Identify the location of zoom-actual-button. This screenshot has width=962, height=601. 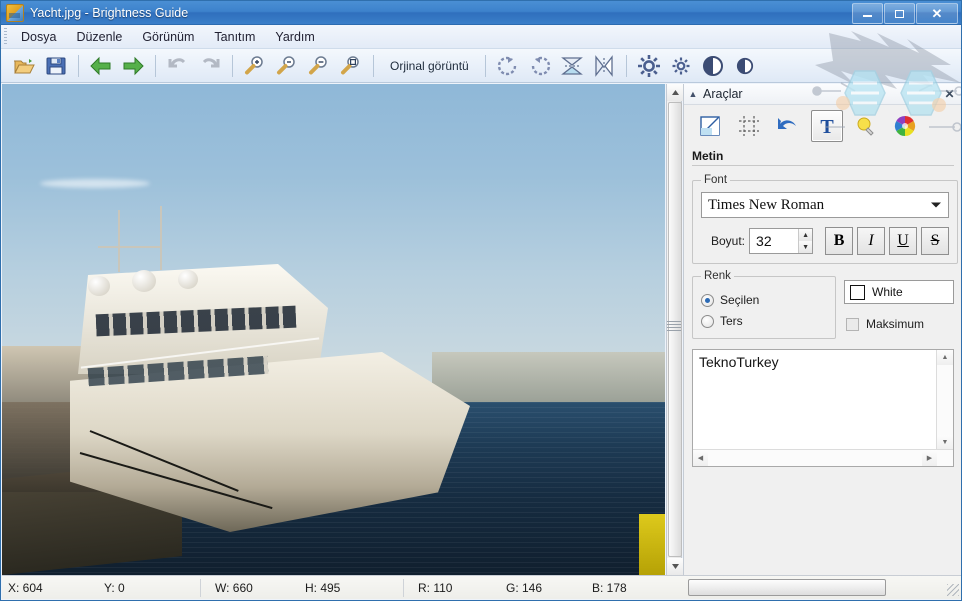
(351, 66).